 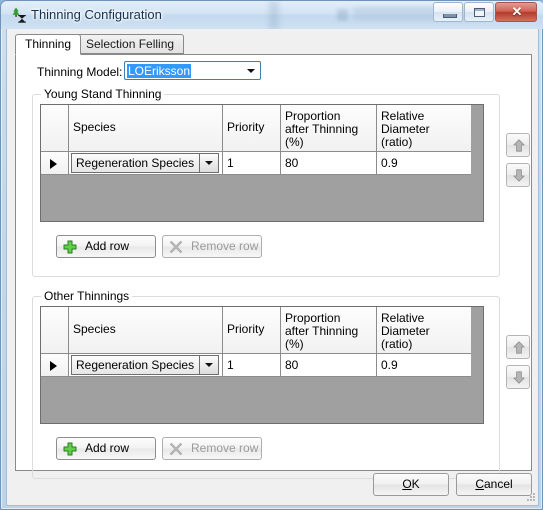 I want to click on cancel-button: Cancel, so click(x=494, y=484).